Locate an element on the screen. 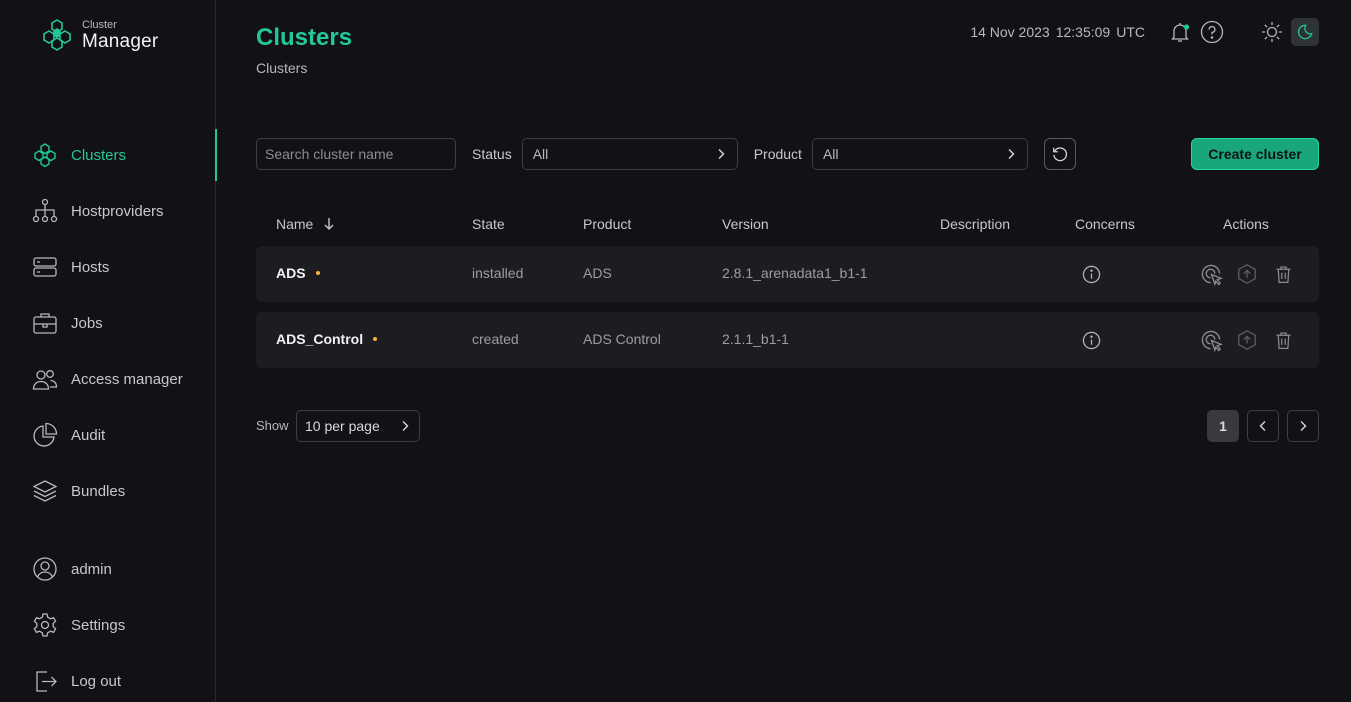  sort-arrow-down-icon is located at coordinates (329, 224).